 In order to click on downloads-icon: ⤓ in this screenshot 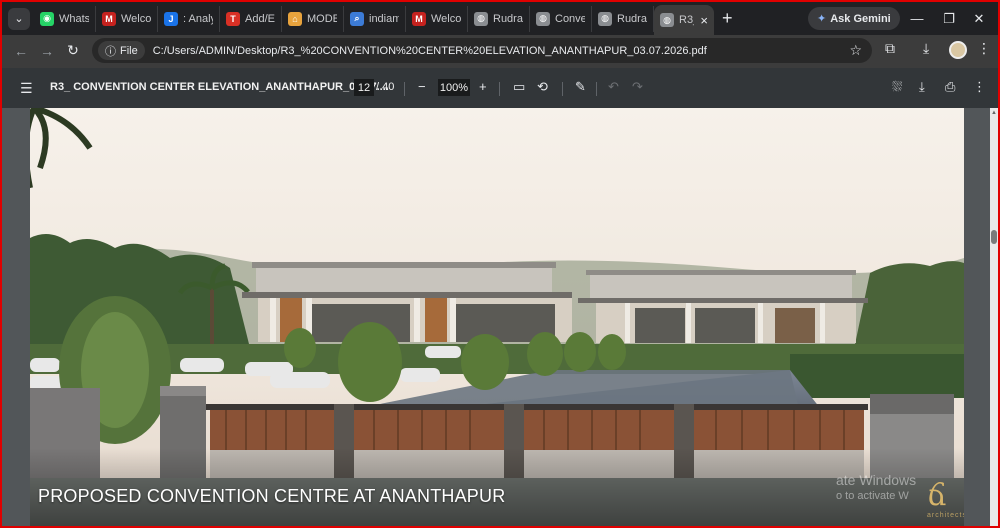, I will do `click(926, 48)`.